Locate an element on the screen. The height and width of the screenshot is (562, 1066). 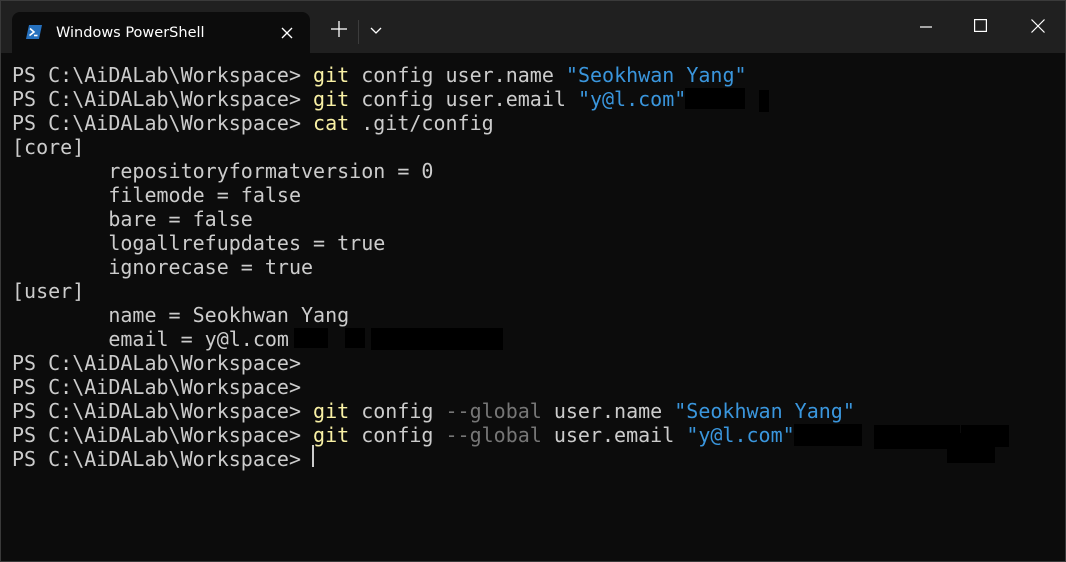
output-text: user.name is located at coordinates (608, 411).